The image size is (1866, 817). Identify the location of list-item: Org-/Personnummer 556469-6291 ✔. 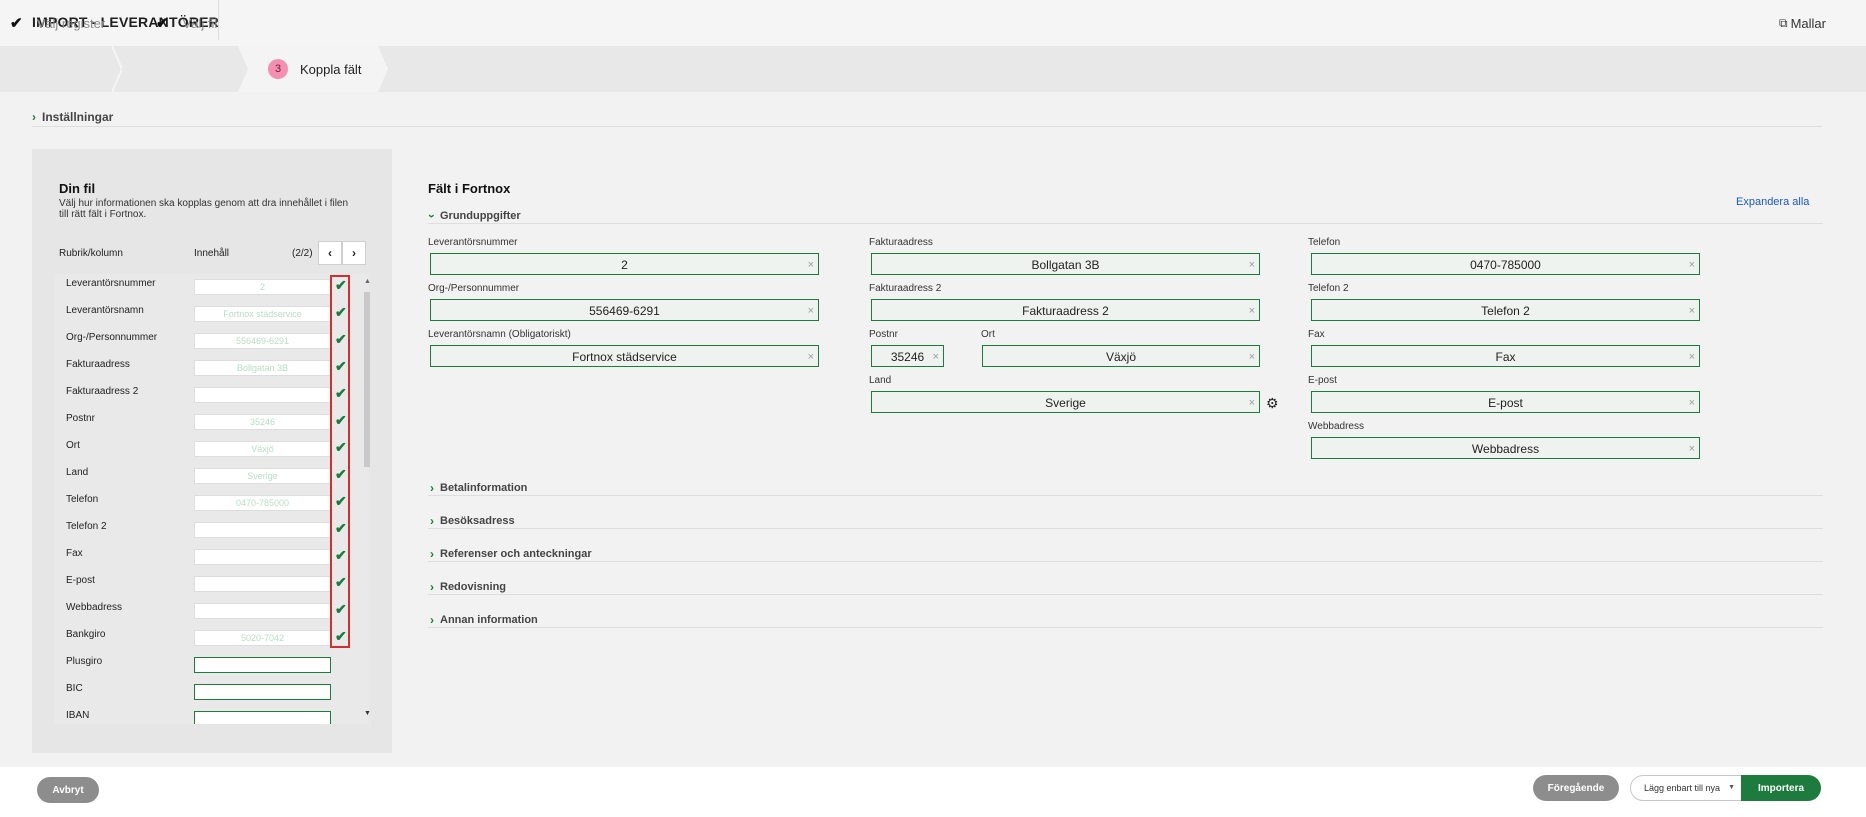
(200, 341).